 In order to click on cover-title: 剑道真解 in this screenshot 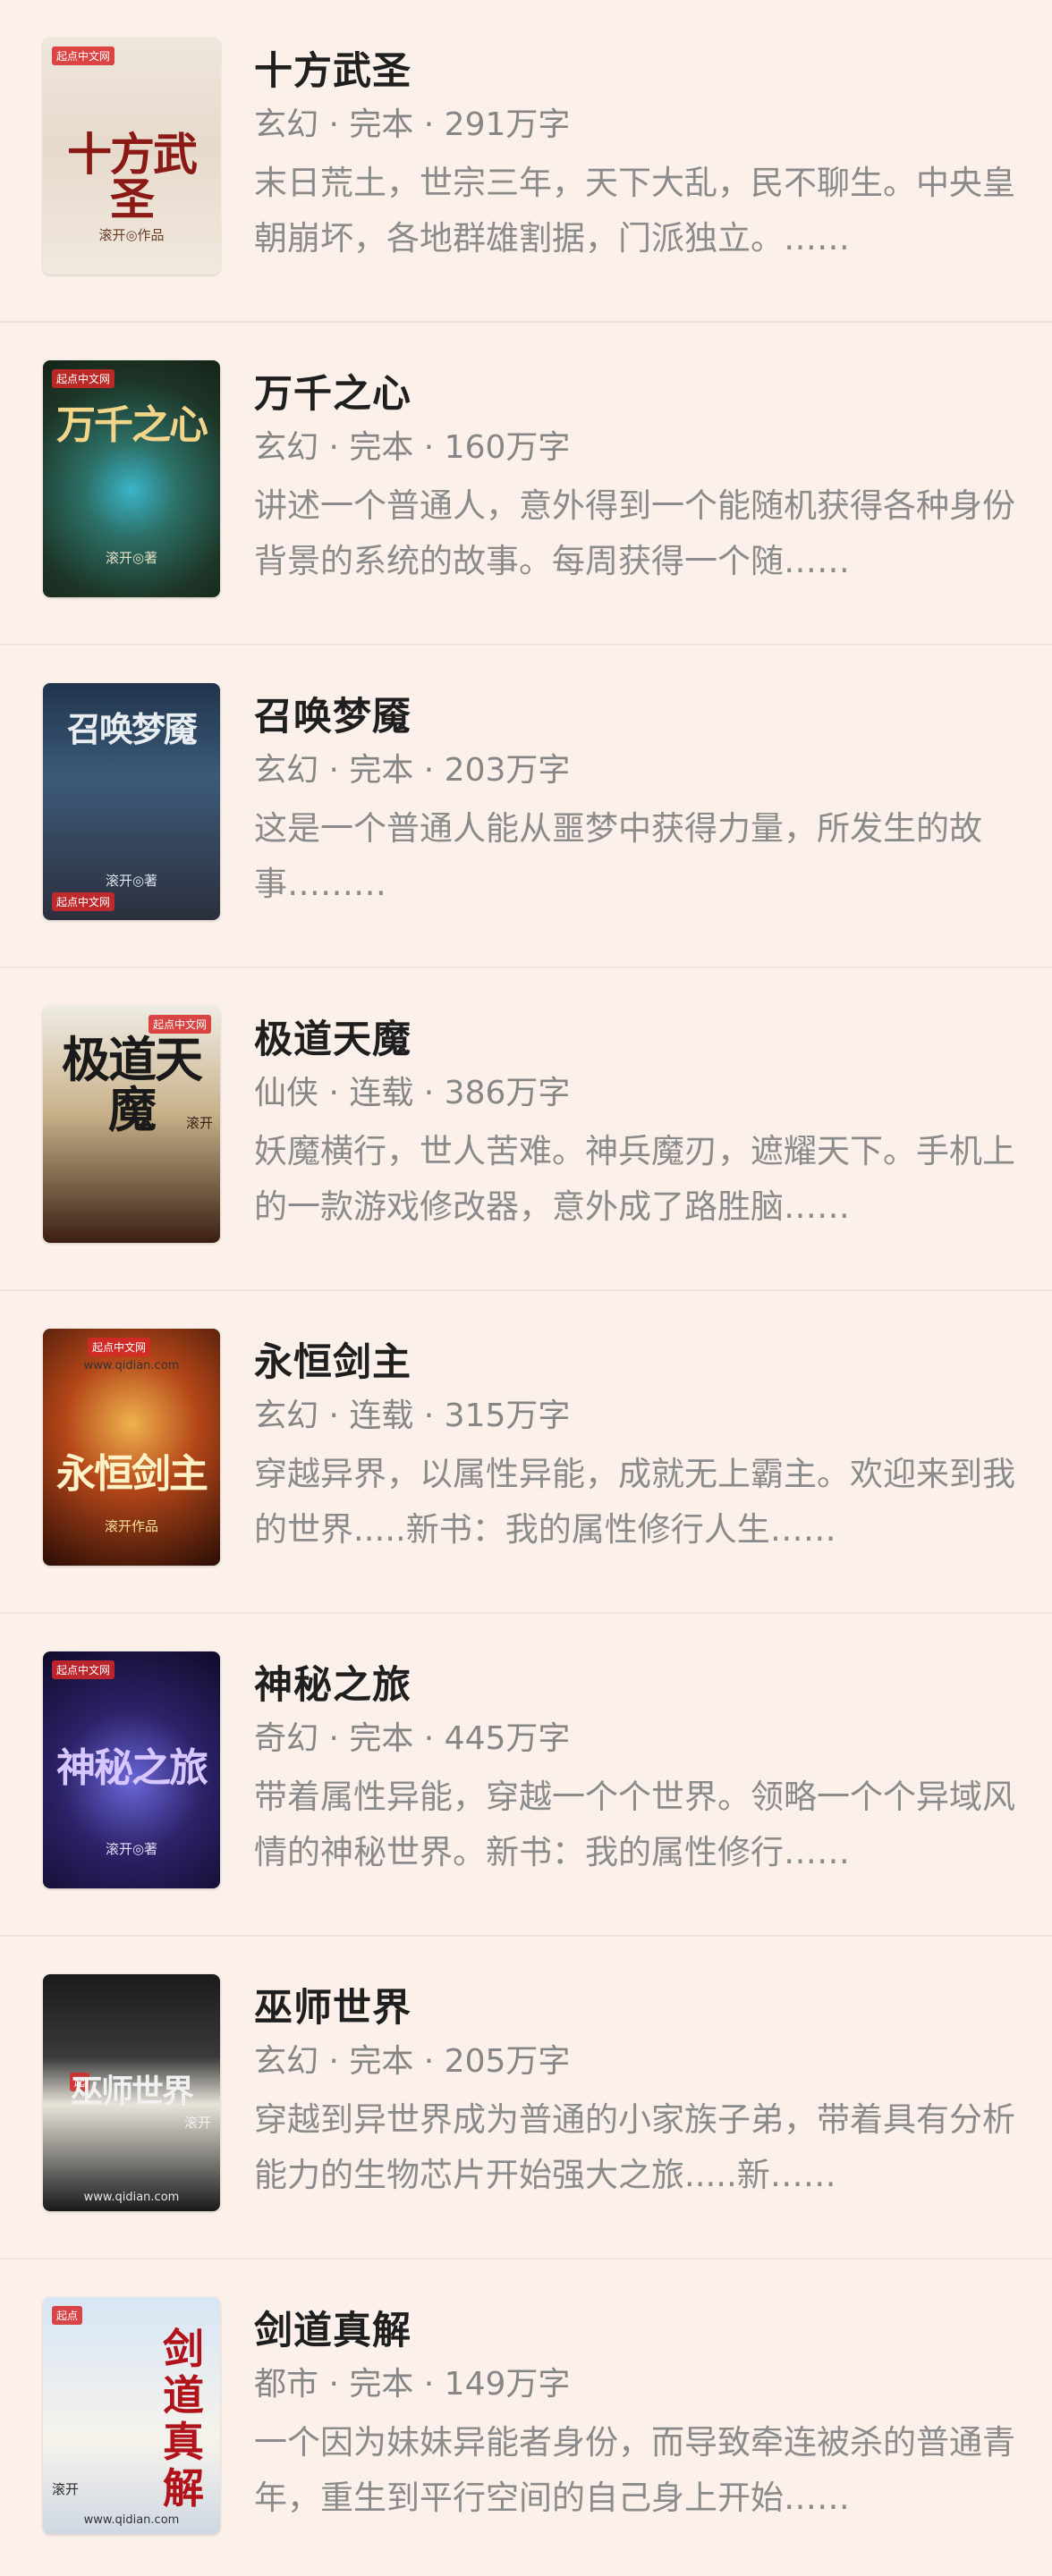, I will do `click(183, 2418)`.